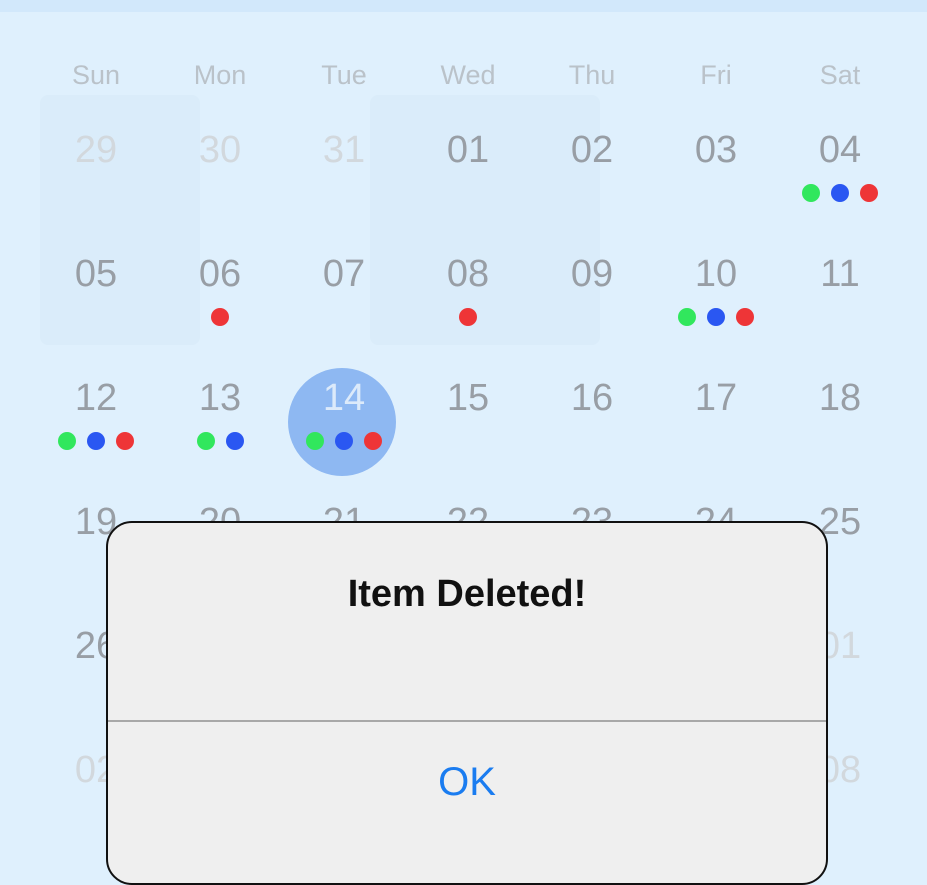  Describe the element at coordinates (467, 594) in the screenshot. I see `alert-title: Item Deleted!` at that location.